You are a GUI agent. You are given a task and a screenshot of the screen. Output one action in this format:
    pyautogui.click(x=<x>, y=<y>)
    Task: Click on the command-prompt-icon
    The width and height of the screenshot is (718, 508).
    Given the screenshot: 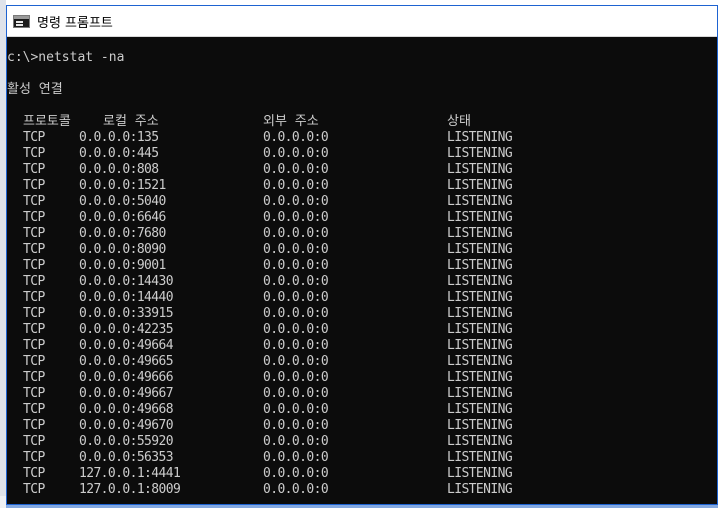 What is the action you would take?
    pyautogui.click(x=21, y=21)
    